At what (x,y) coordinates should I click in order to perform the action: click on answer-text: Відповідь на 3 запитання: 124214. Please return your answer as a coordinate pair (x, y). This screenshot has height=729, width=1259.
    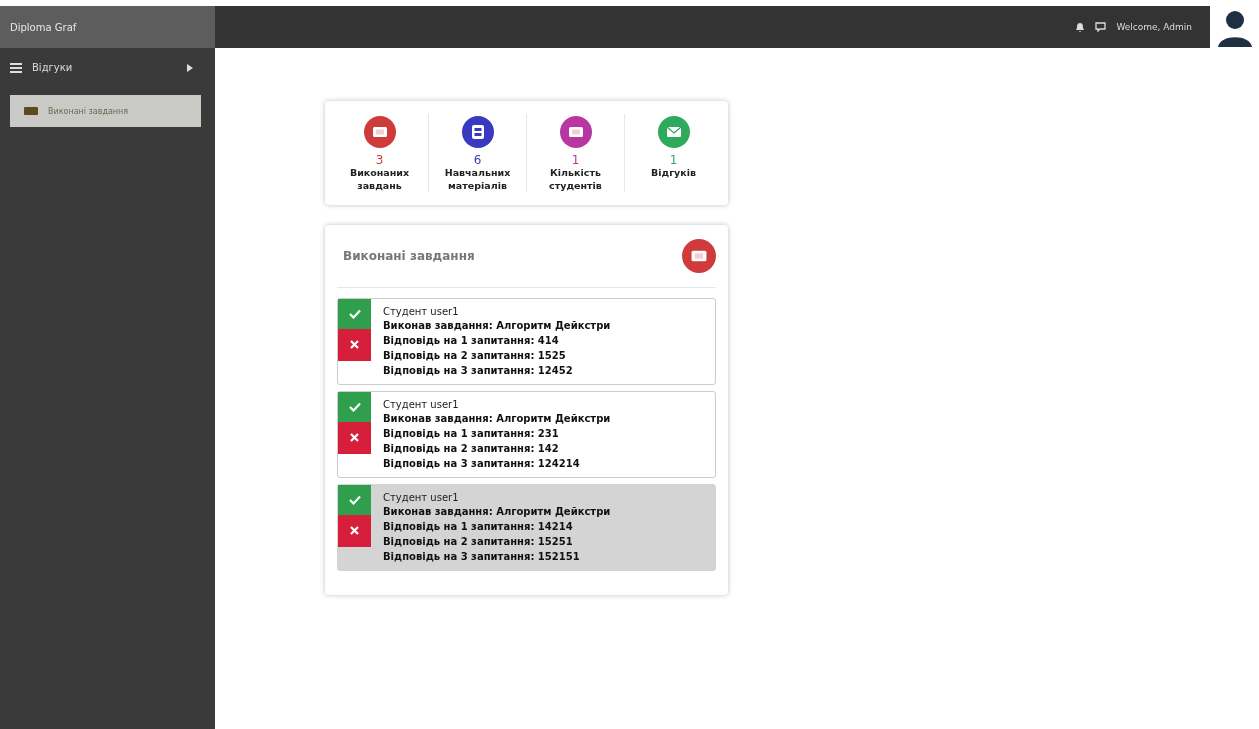
    Looking at the image, I should click on (482, 463).